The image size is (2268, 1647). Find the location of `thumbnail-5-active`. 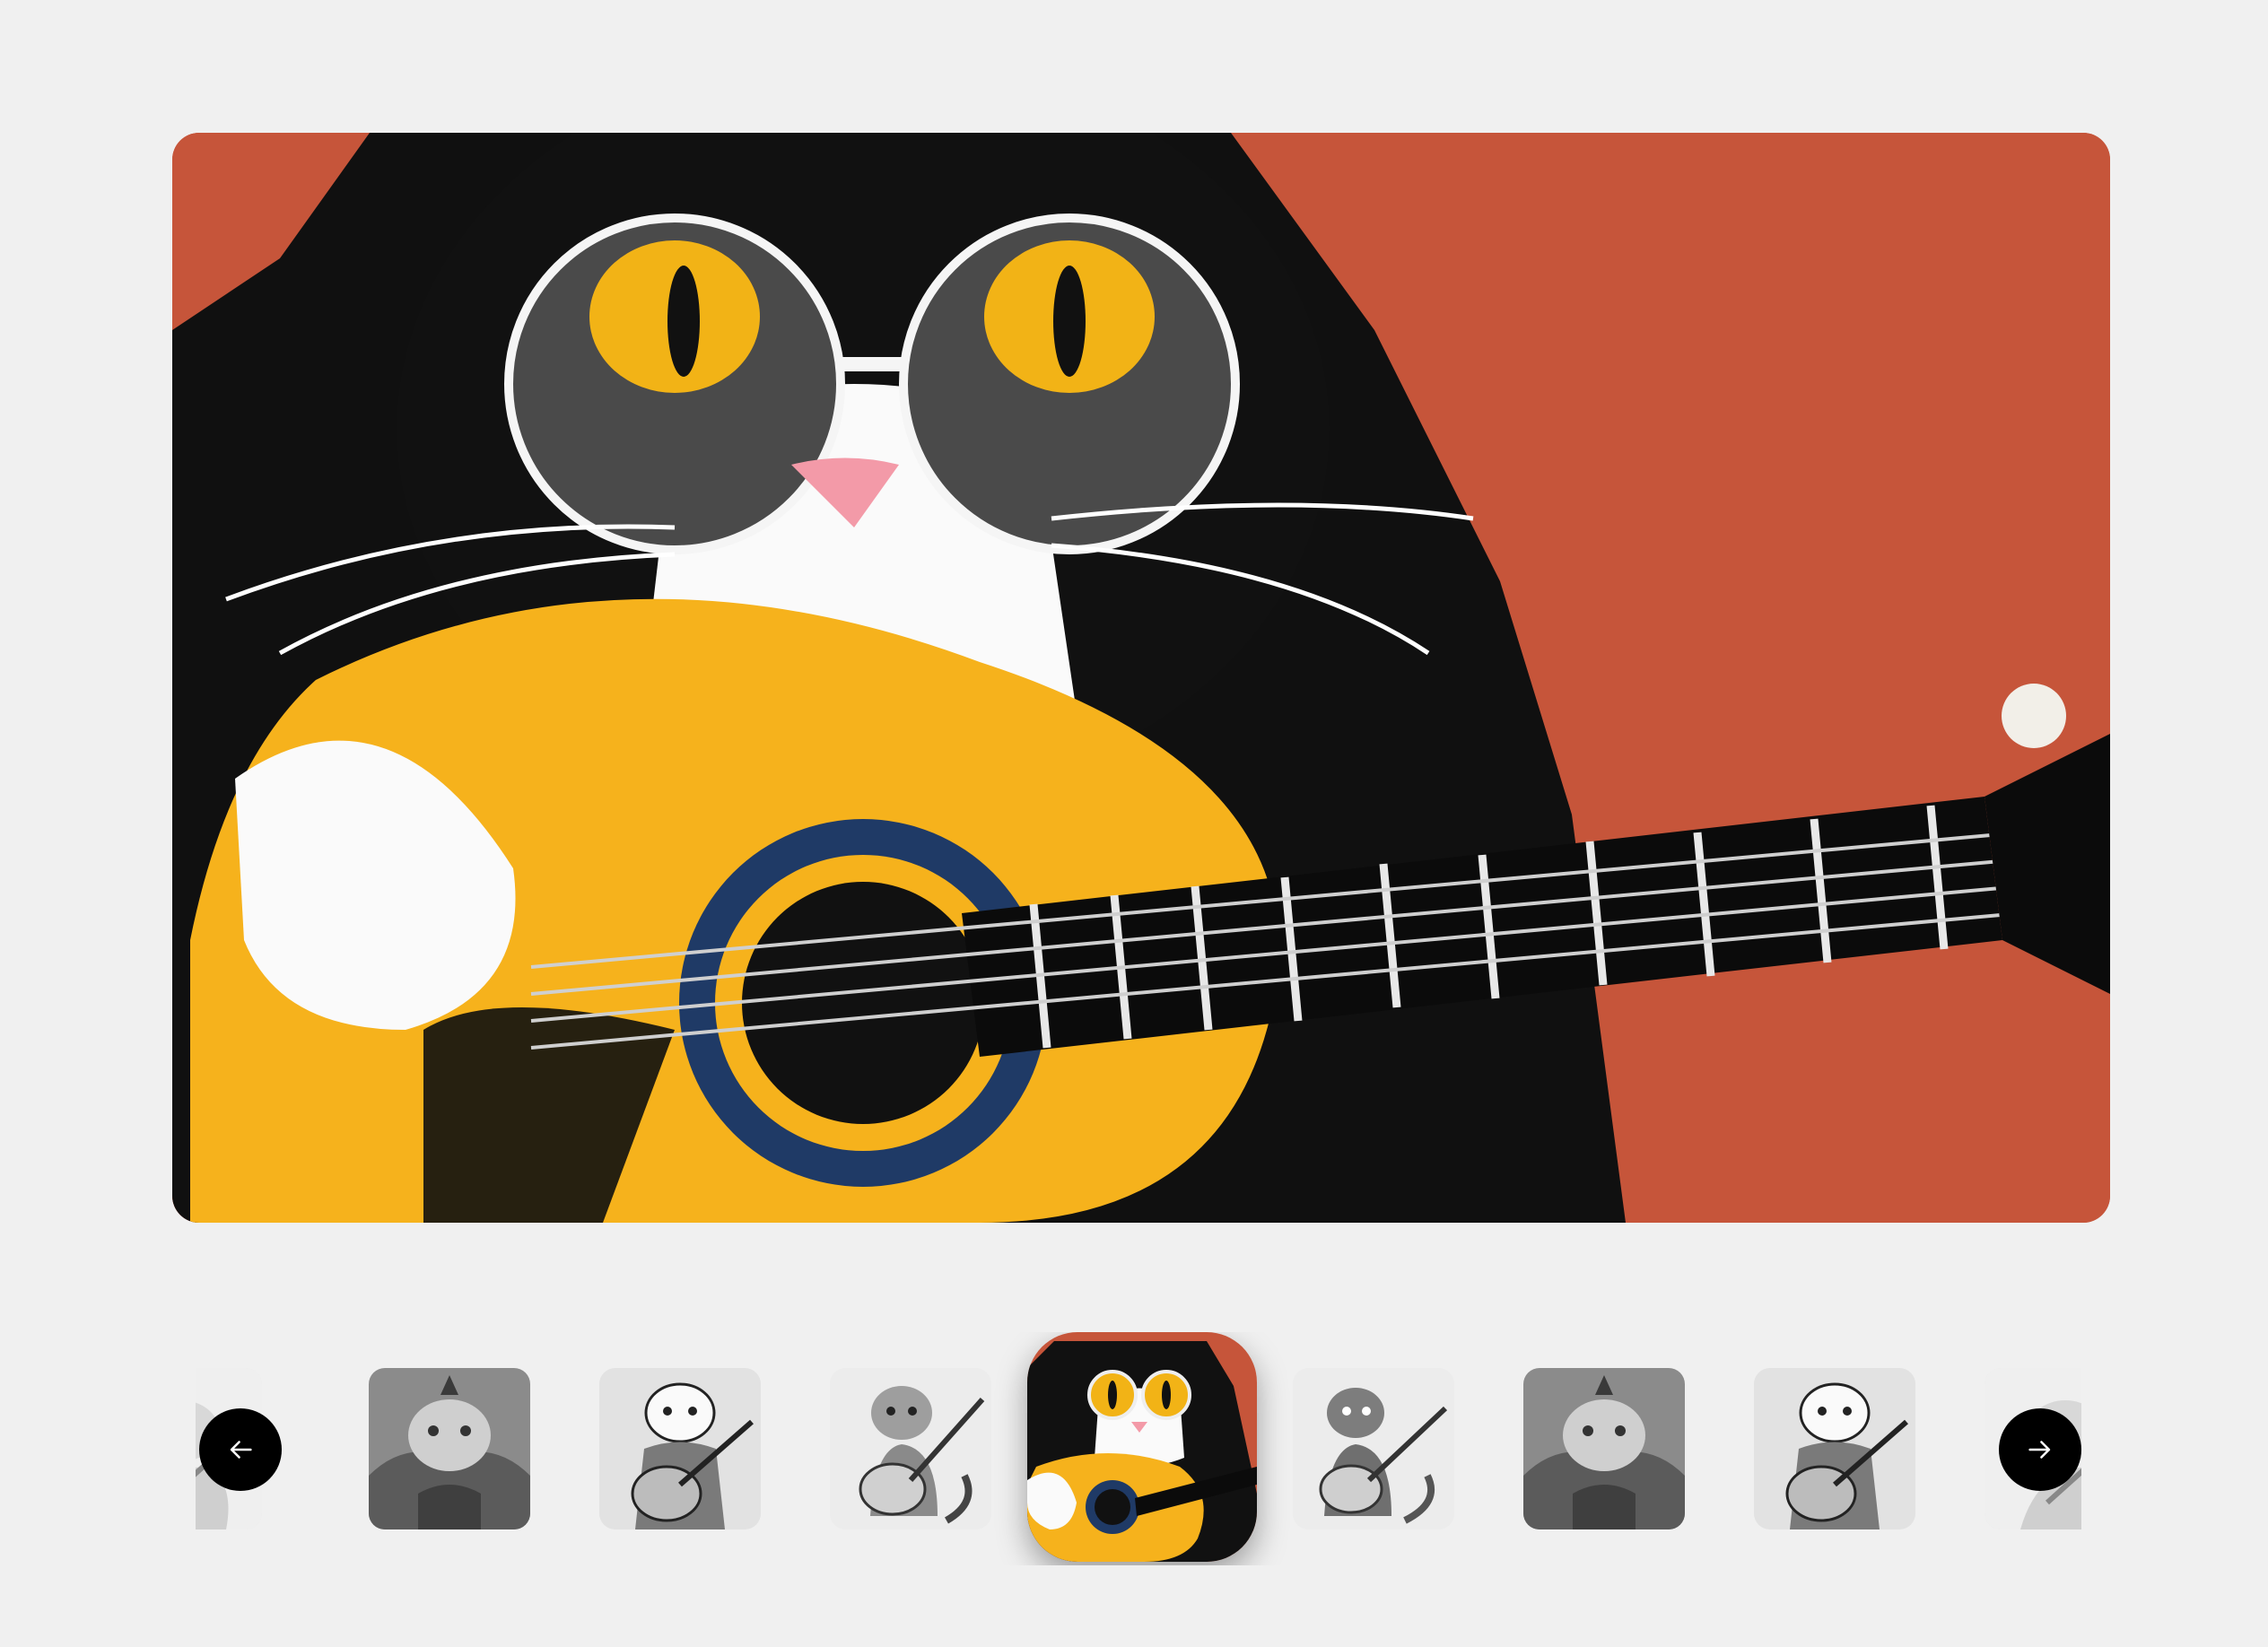

thumbnail-5-active is located at coordinates (1142, 1447).